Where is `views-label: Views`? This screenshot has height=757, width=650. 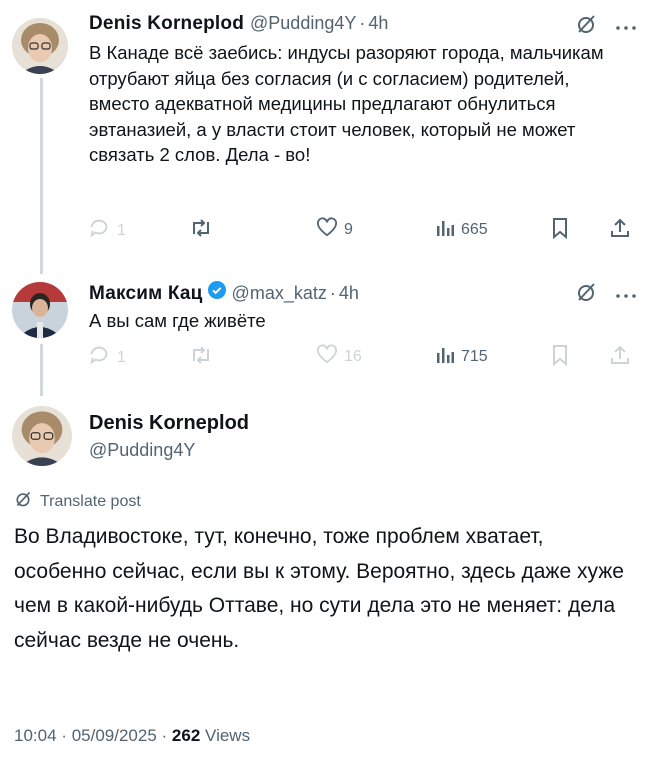 views-label: Views is located at coordinates (228, 735).